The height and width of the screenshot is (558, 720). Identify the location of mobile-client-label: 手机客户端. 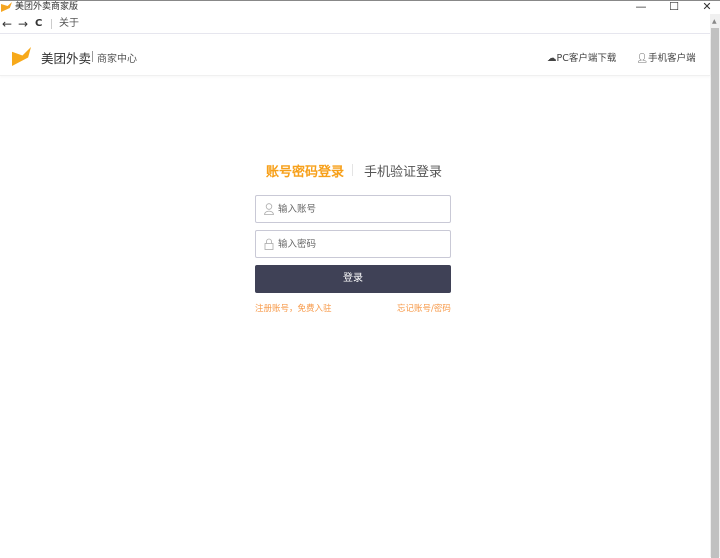
(672, 58).